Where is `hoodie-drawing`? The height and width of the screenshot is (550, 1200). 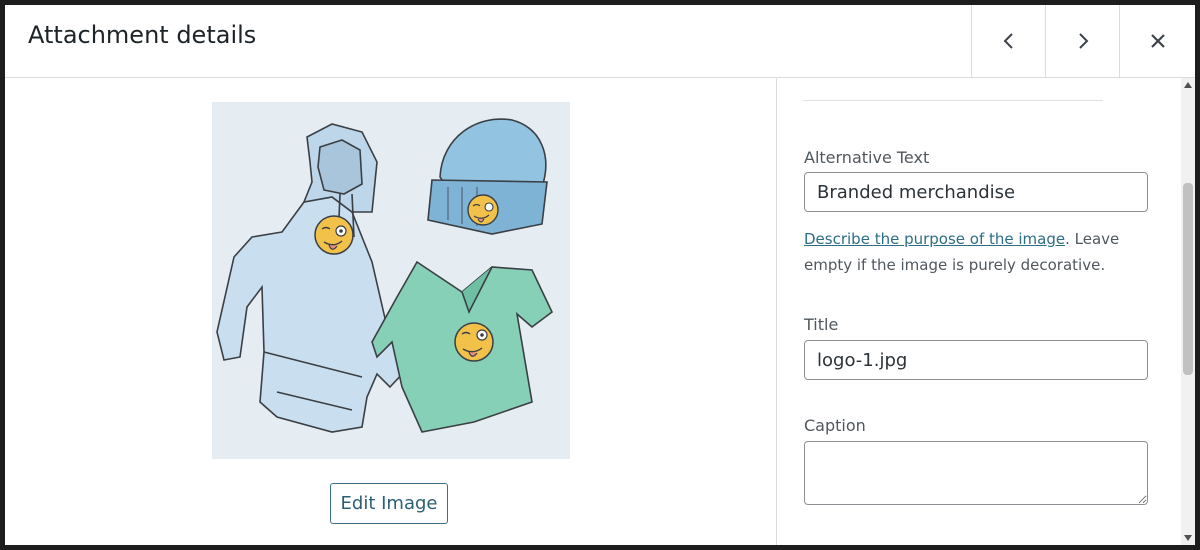 hoodie-drawing is located at coordinates (310, 278).